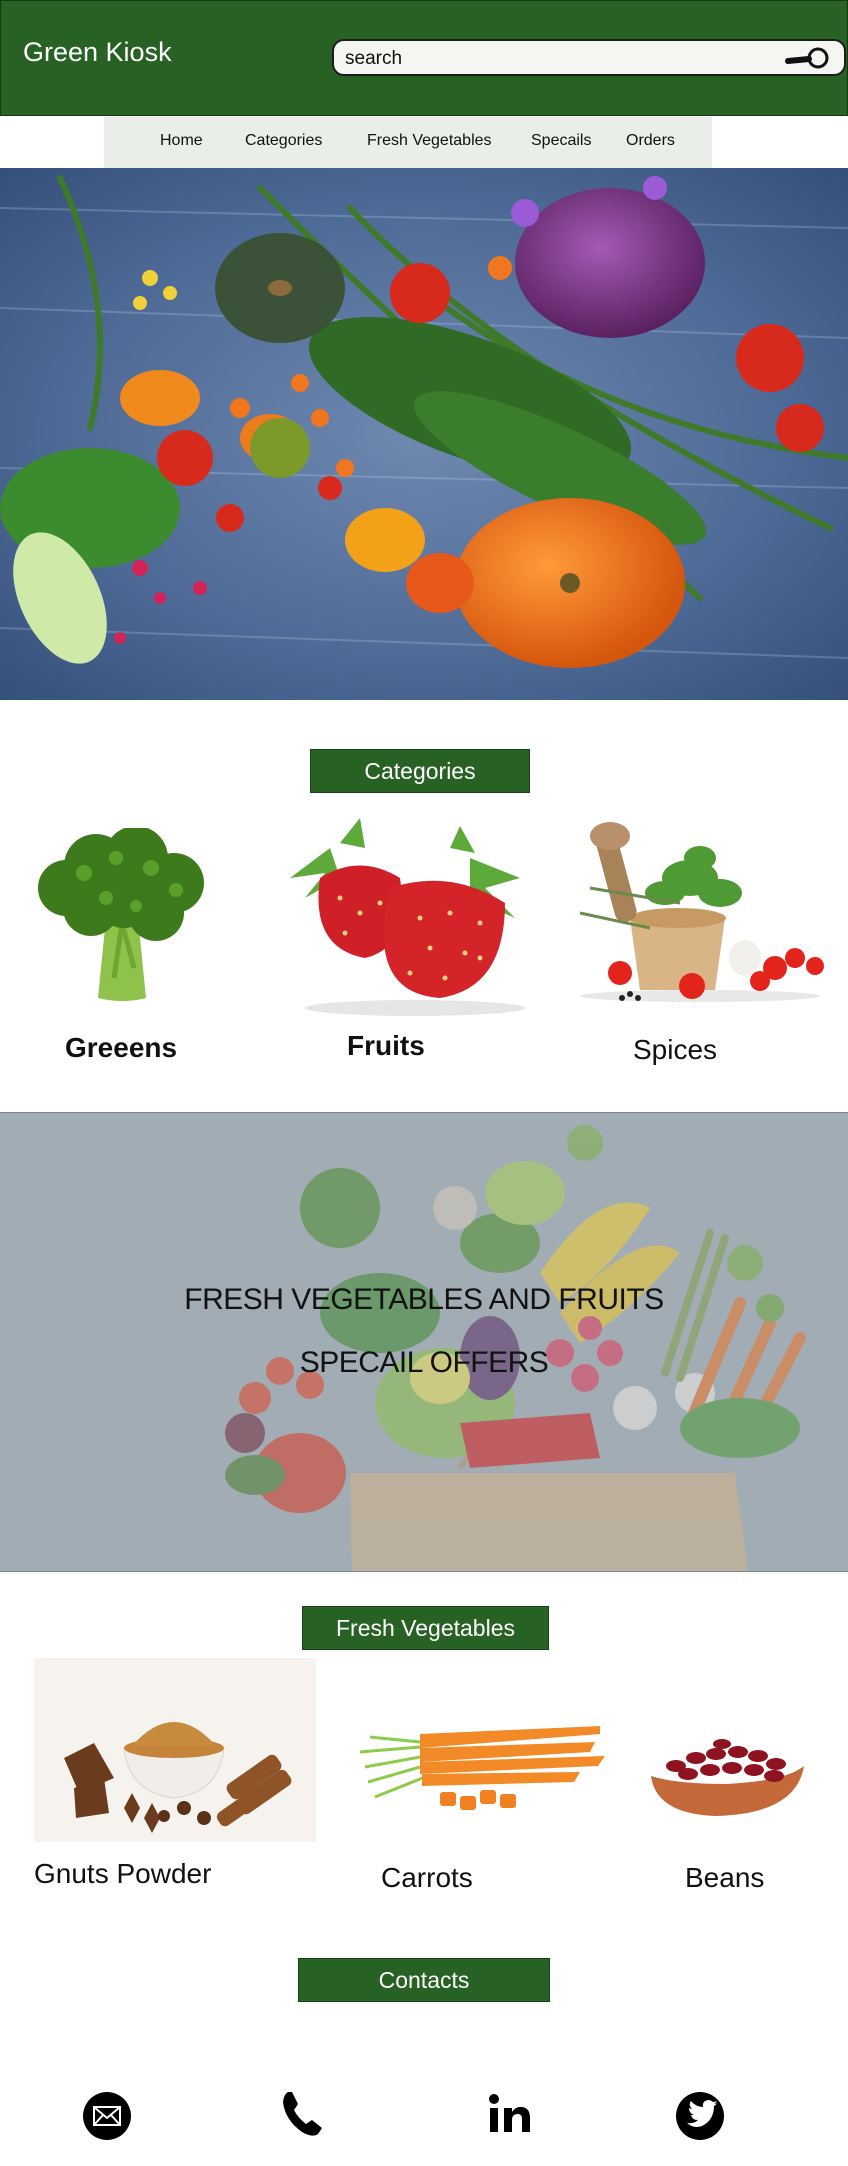 The height and width of the screenshot is (2166, 848). Describe the element at coordinates (700, 2116) in the screenshot. I see `twitter-icon` at that location.